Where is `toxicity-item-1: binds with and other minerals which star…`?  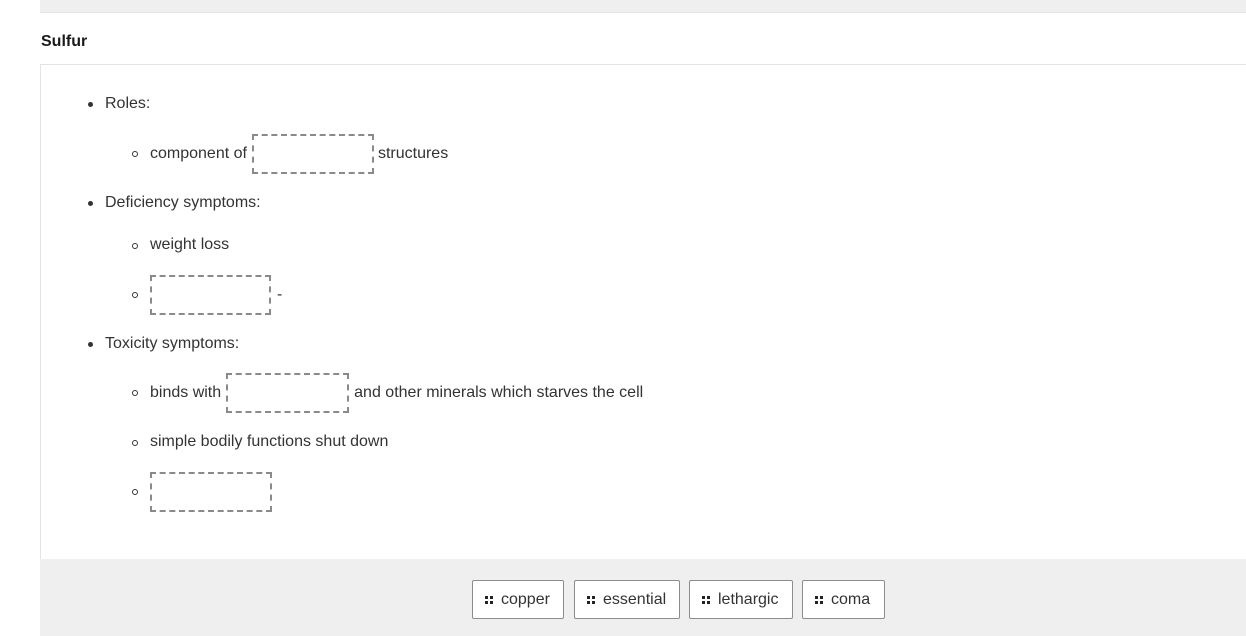 toxicity-item-1: binds with and other minerals which star… is located at coordinates (396, 393).